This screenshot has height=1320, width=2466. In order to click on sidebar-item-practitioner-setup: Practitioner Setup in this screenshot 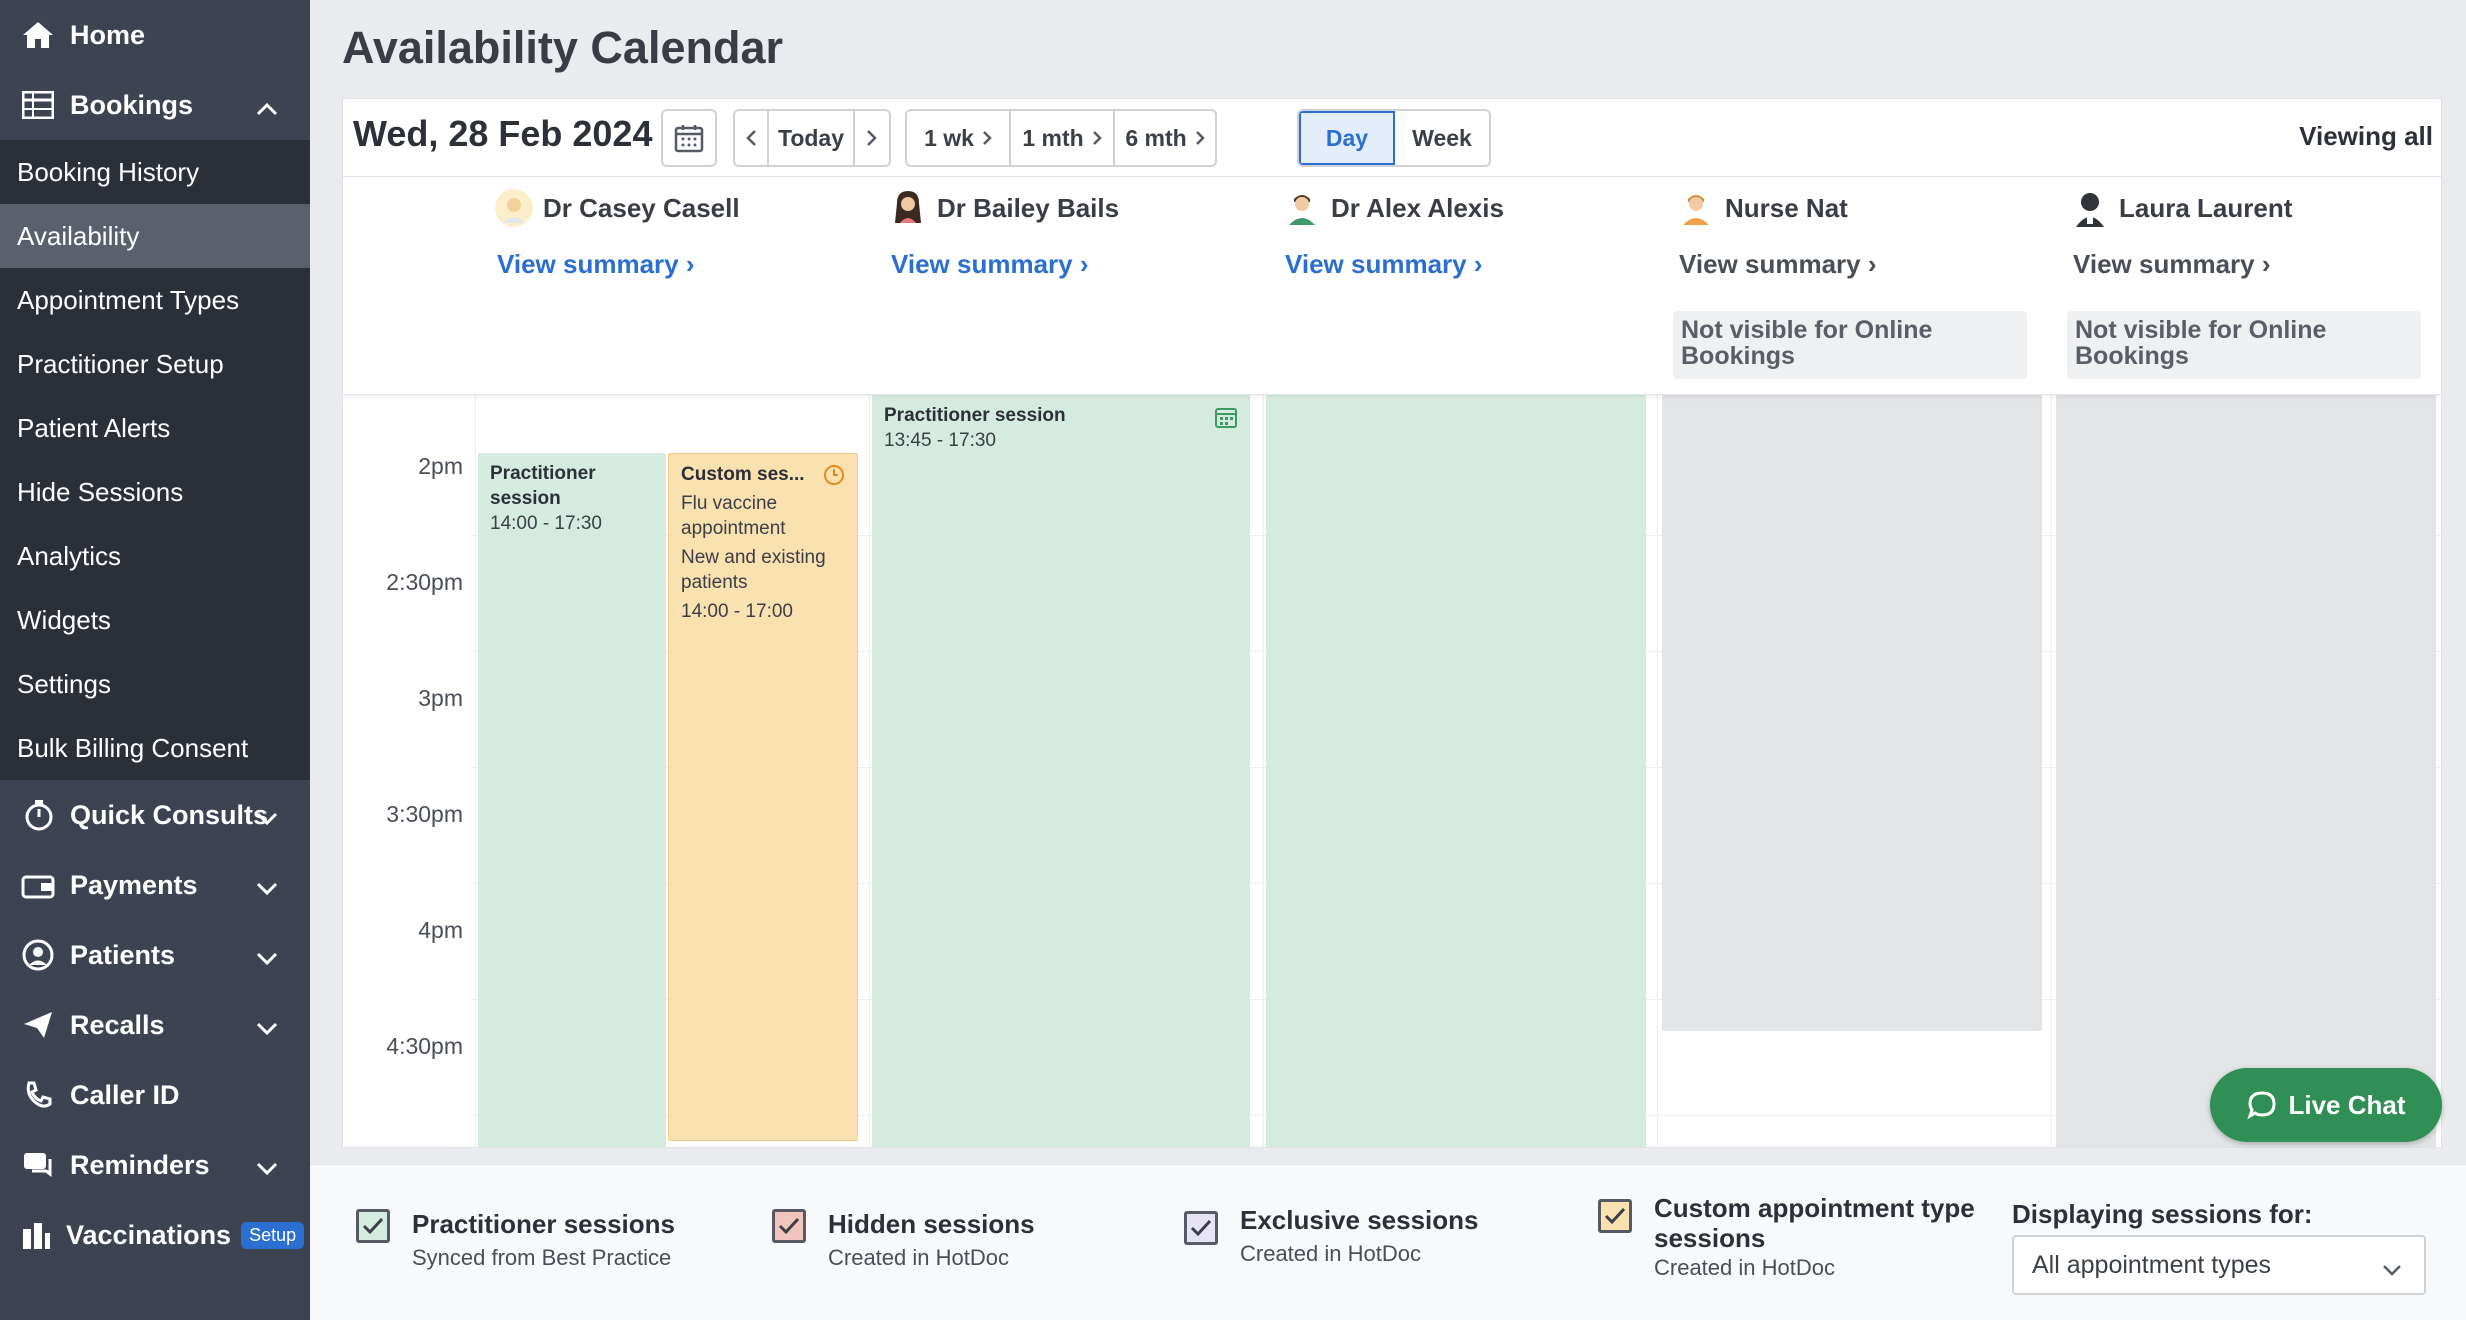, I will do `click(155, 364)`.